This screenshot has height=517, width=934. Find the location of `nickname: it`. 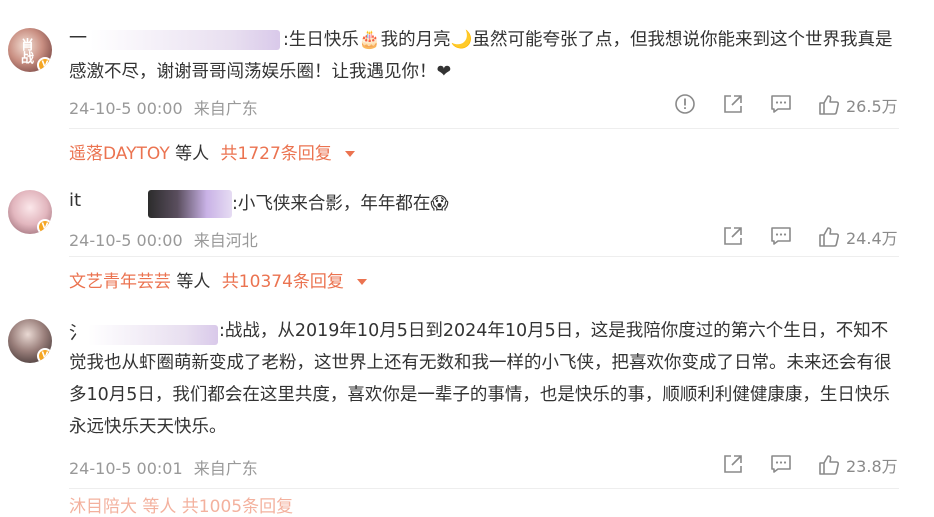

nickname: it is located at coordinates (75, 200).